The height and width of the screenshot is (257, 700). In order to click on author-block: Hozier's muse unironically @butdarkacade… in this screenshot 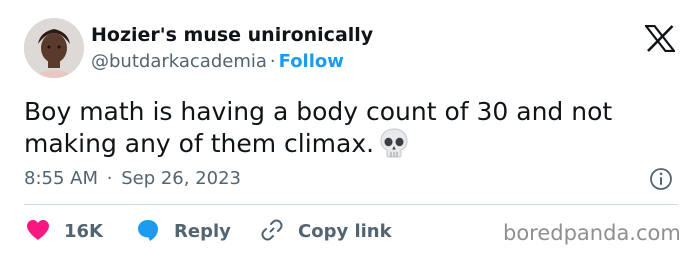, I will do `click(232, 48)`.